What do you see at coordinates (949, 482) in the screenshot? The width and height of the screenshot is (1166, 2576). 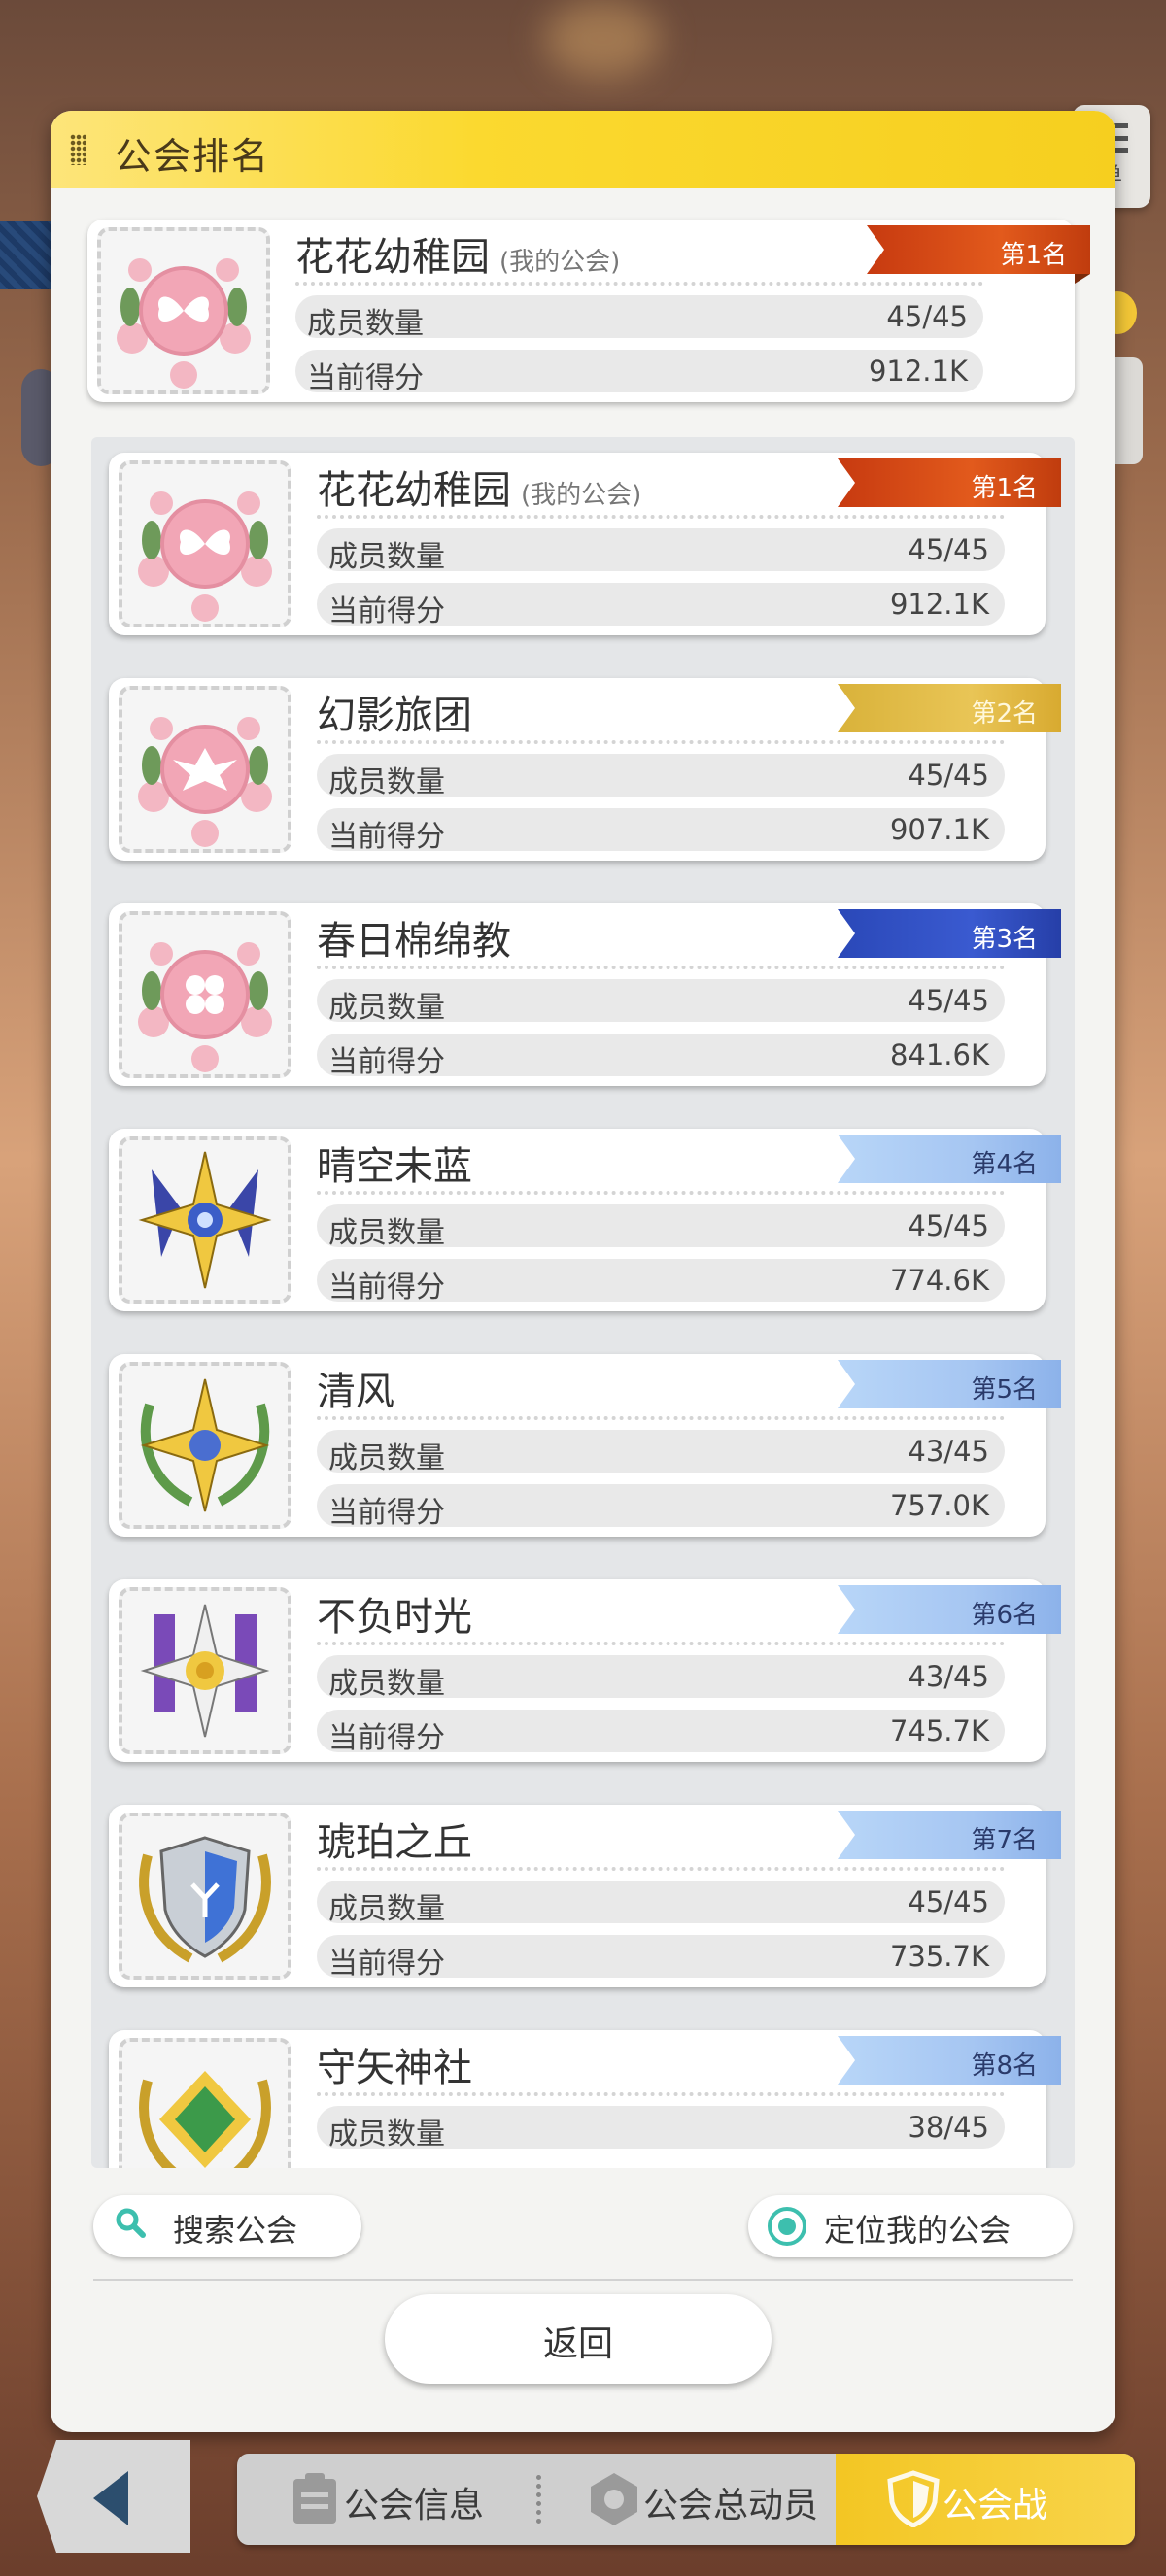 I see `rank-ribbon: 第1名` at bounding box center [949, 482].